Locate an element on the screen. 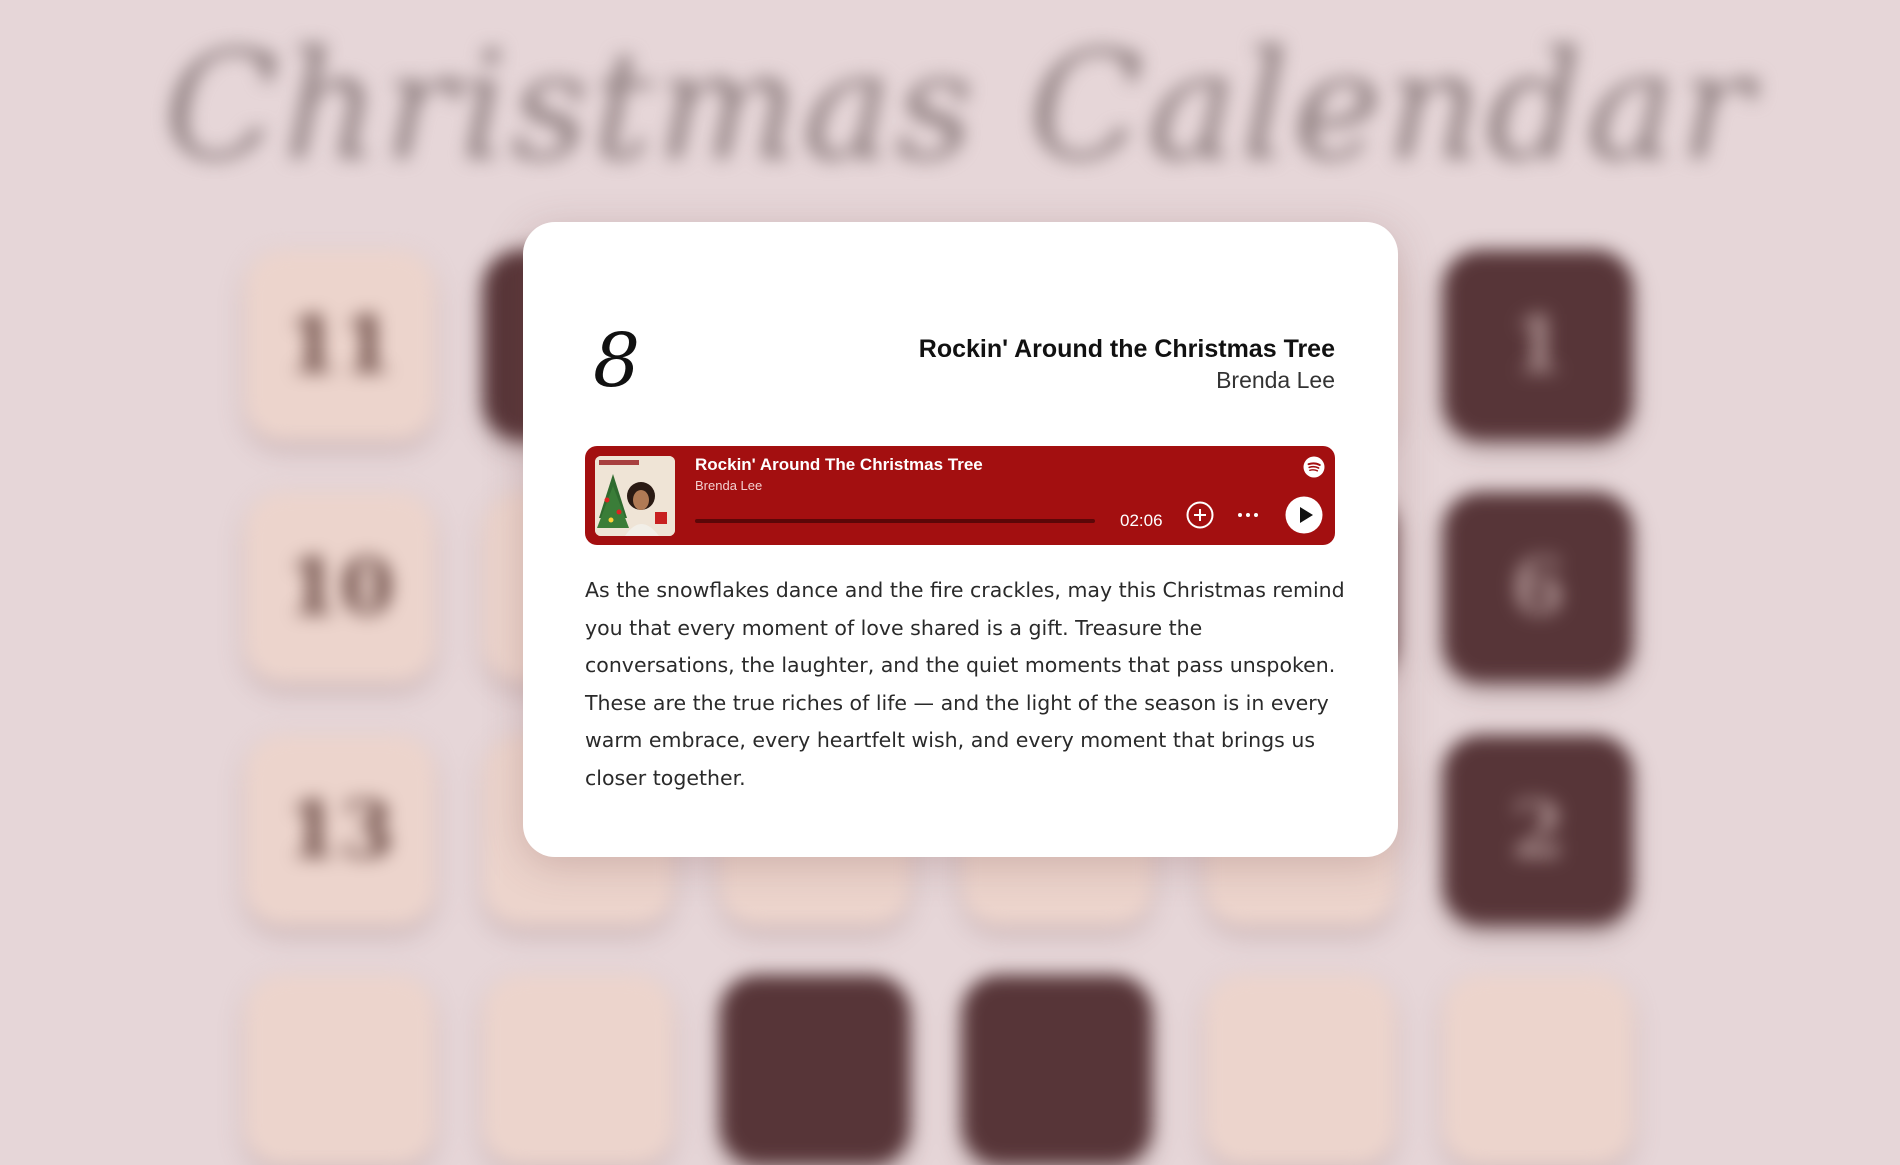 The width and height of the screenshot is (1900, 1165). more-options-icon is located at coordinates (1248, 515).